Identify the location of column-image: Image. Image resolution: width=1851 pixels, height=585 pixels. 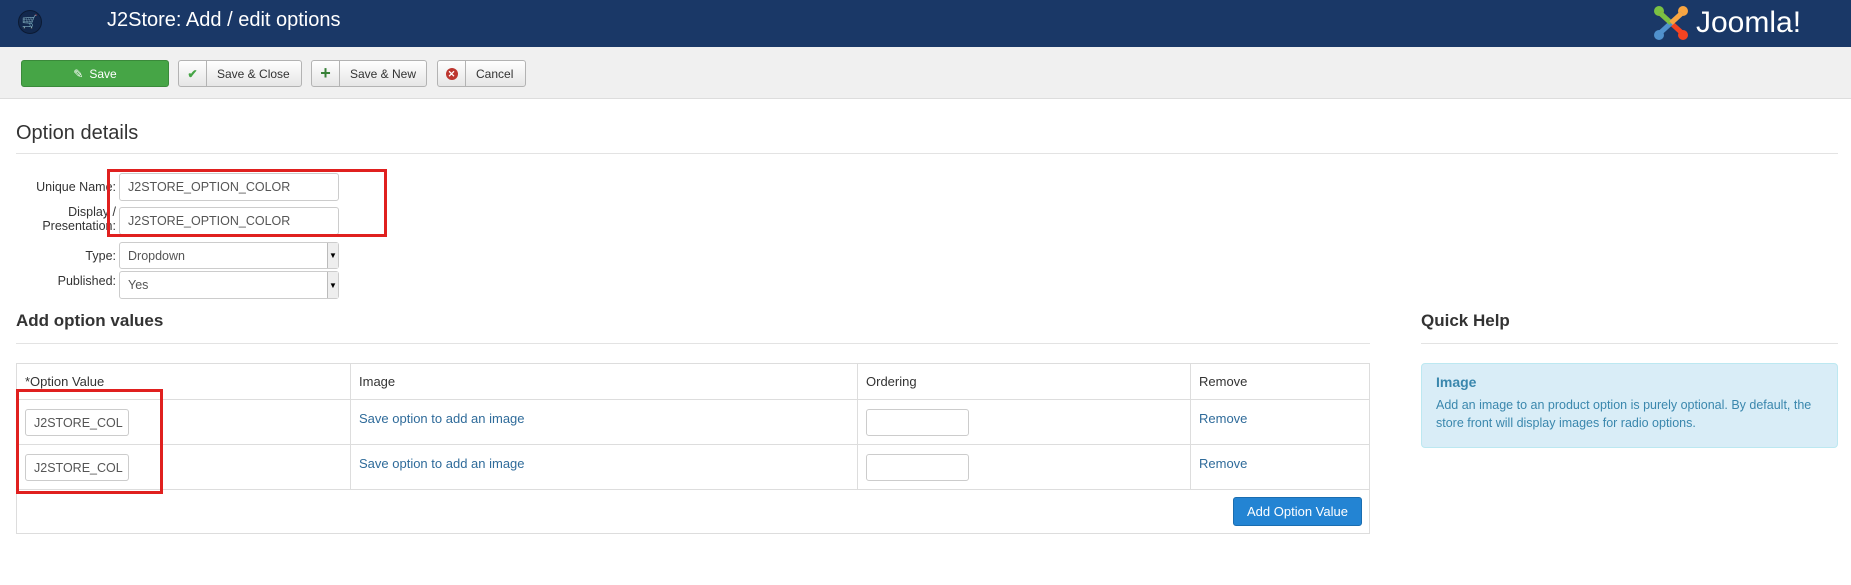
(604, 381).